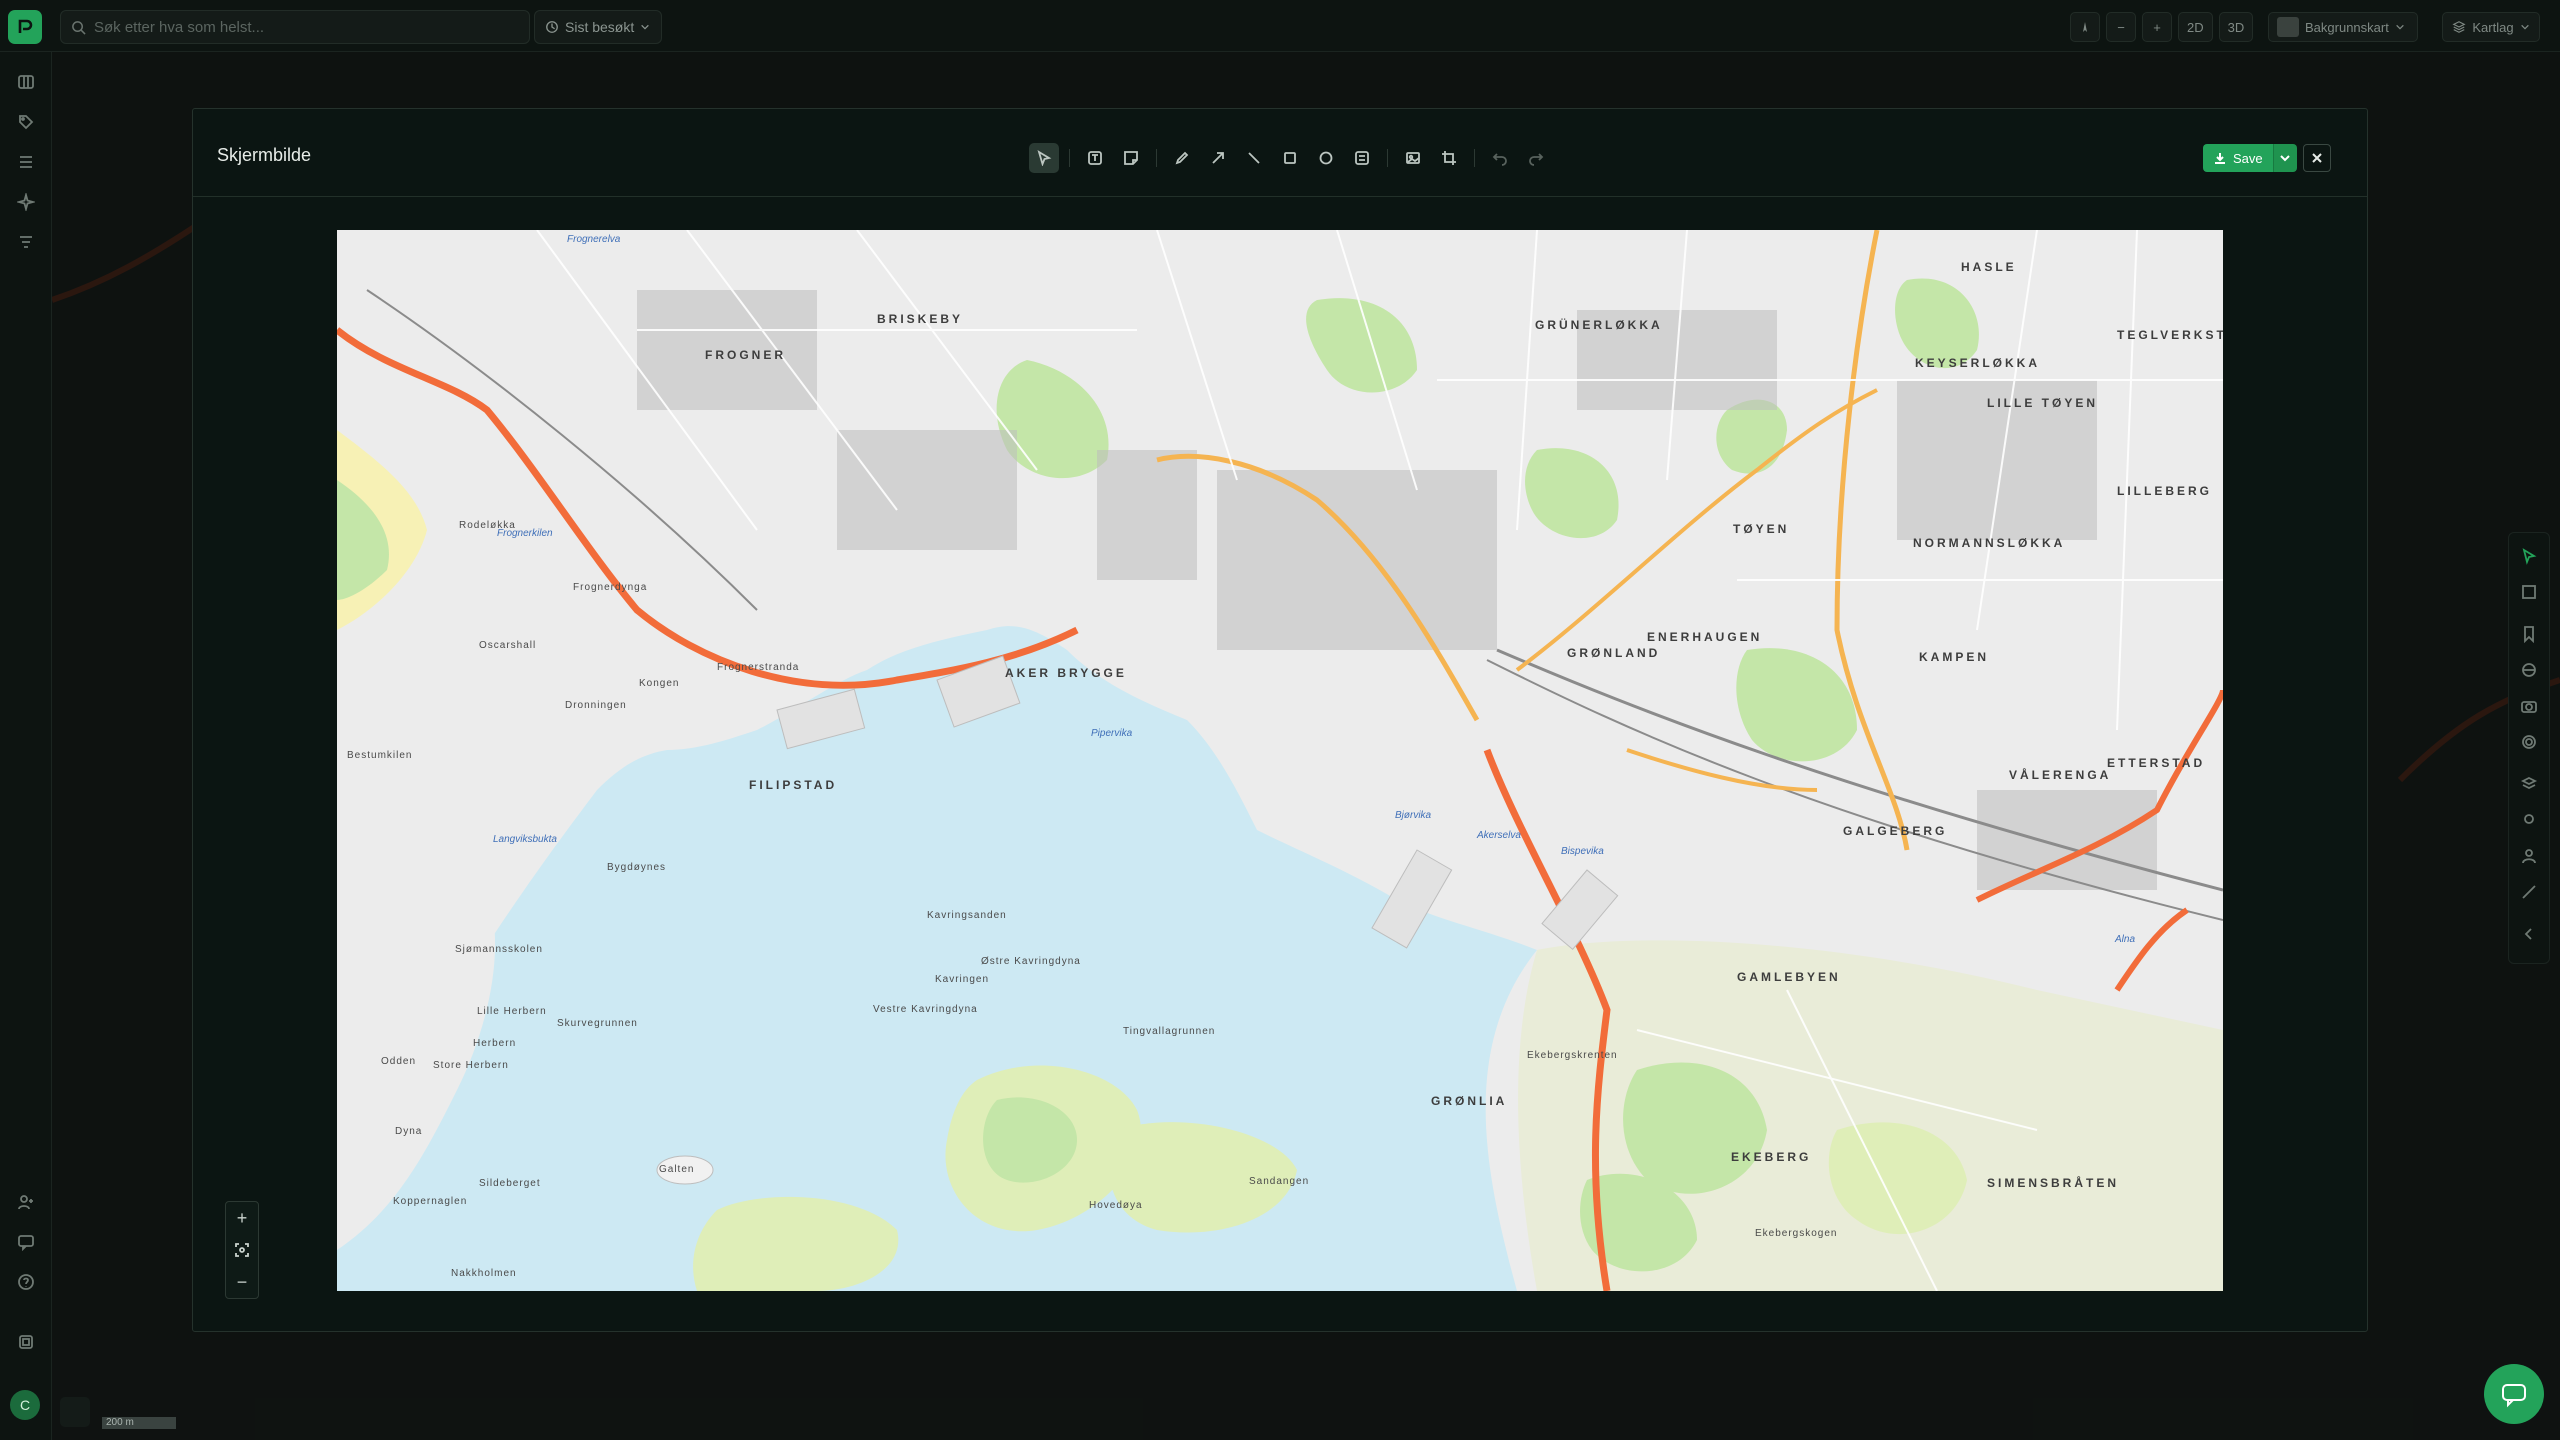 This screenshot has height=1440, width=2560. I want to click on map-label-place: Frognerdynga, so click(610, 587).